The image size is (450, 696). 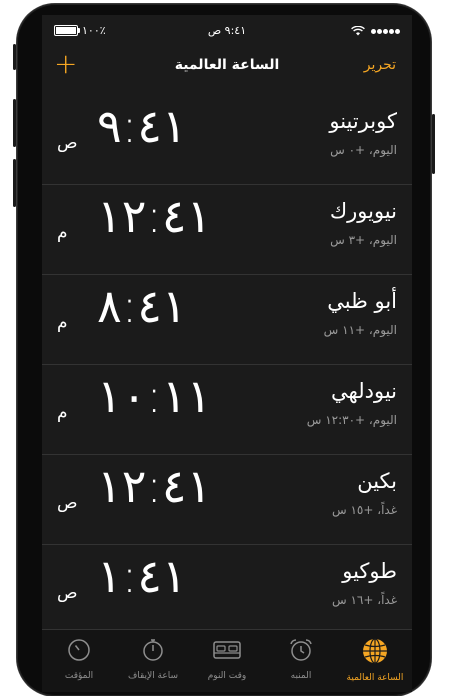 What do you see at coordinates (375, 678) in the screenshot?
I see `tab-label: الساعة العالمية` at bounding box center [375, 678].